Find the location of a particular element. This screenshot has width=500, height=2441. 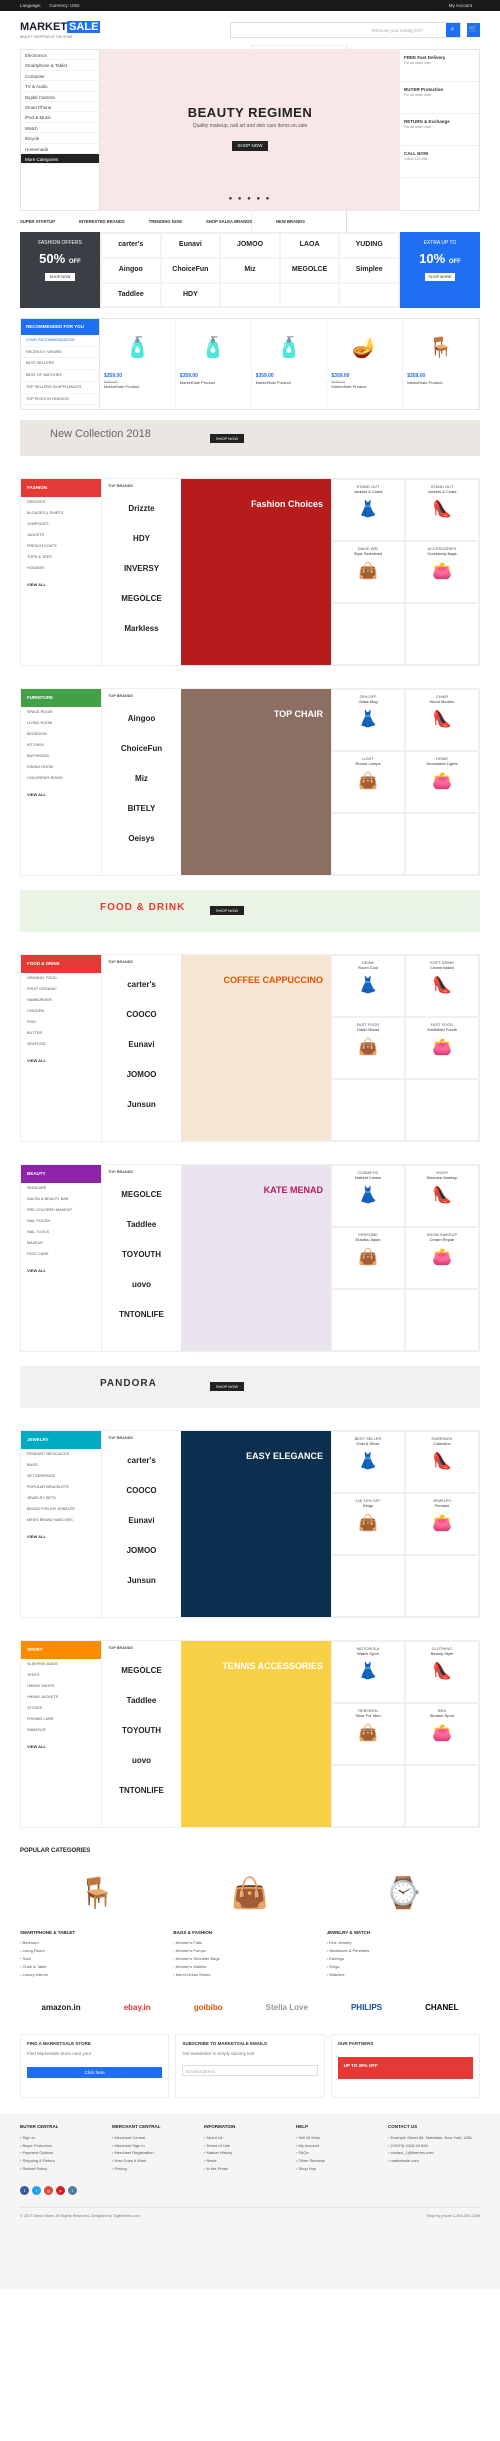

partner-logo: Stella Love is located at coordinates (287, 2008).